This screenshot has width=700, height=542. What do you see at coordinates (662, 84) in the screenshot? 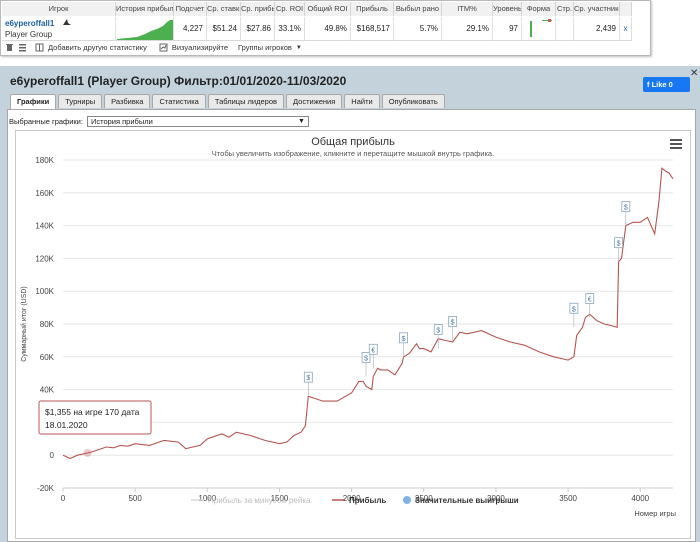
I see `like-label: Like 0` at bounding box center [662, 84].